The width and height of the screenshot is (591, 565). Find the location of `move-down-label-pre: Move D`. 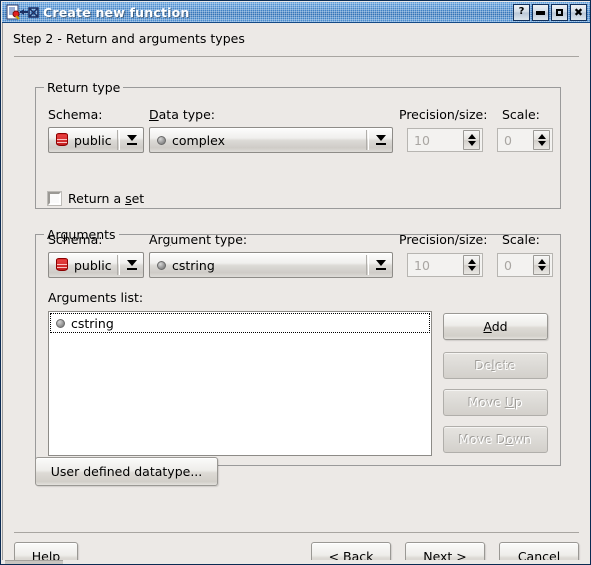

move-down-label-pre: Move D is located at coordinates (483, 439).